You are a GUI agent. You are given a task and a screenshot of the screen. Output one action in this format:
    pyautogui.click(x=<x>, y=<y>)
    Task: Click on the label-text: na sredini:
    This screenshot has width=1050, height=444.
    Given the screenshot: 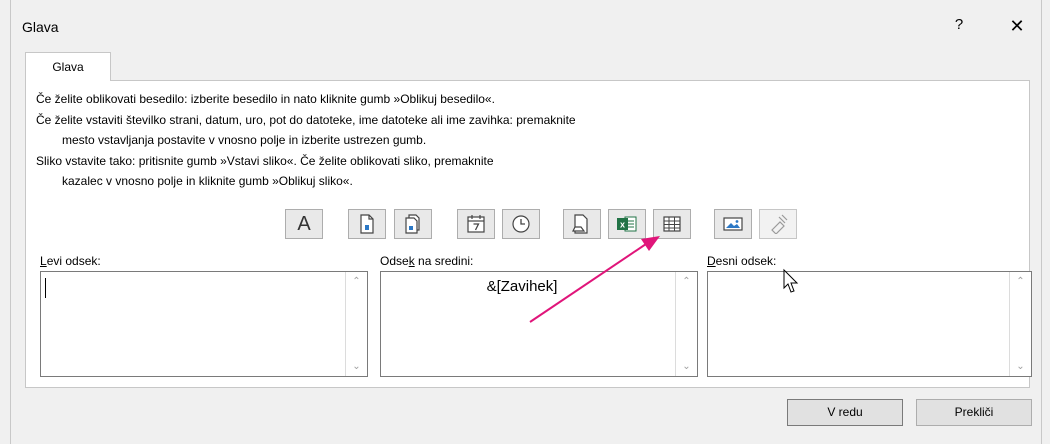 What is the action you would take?
    pyautogui.click(x=444, y=261)
    